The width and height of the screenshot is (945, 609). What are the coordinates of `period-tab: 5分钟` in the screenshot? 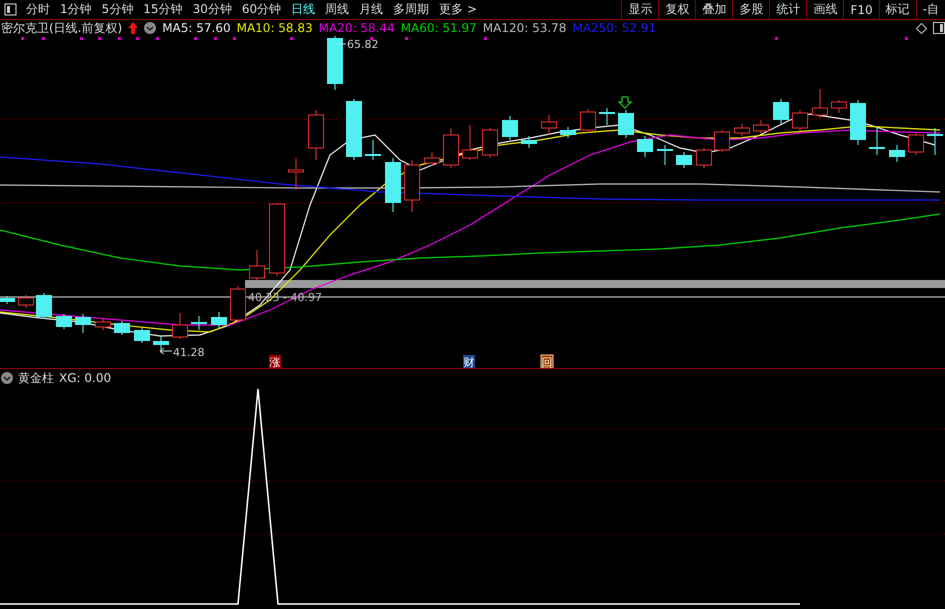 It's located at (117, 9).